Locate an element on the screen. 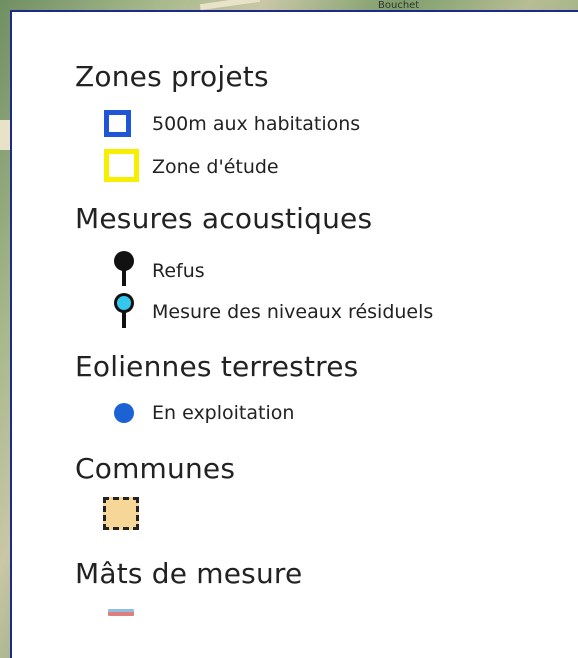 This screenshot has width=578, height=658. legend-item-label: Refus is located at coordinates (178, 271).